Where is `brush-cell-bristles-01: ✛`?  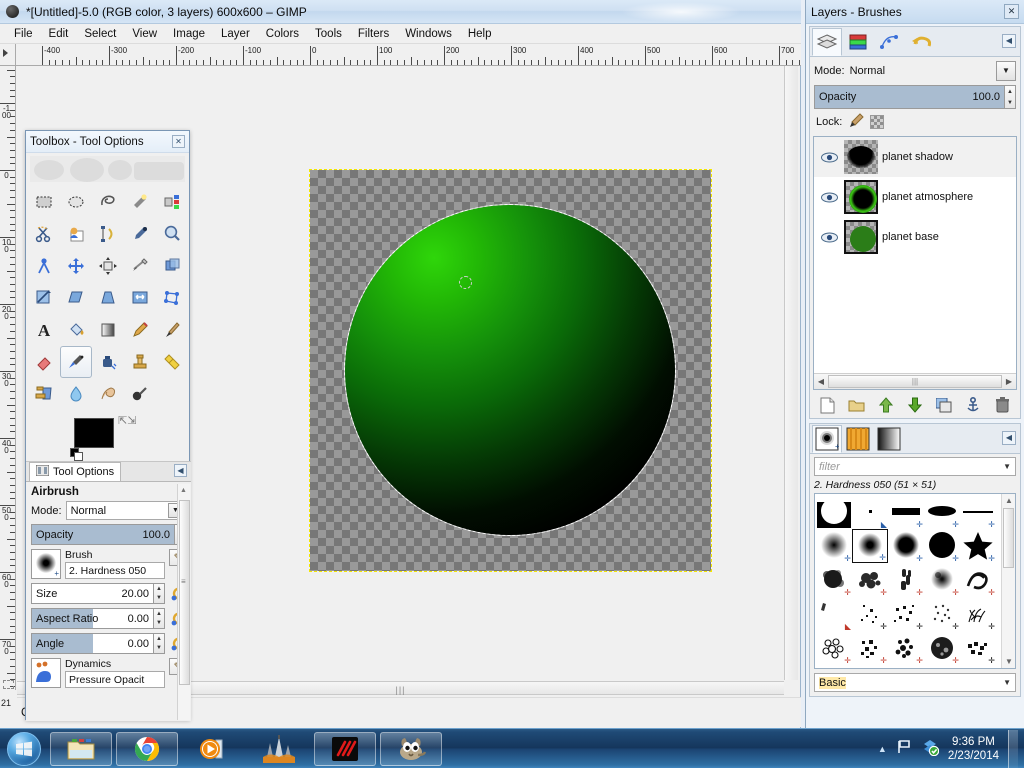 brush-cell-bristles-01: ✛ is located at coordinates (906, 580).